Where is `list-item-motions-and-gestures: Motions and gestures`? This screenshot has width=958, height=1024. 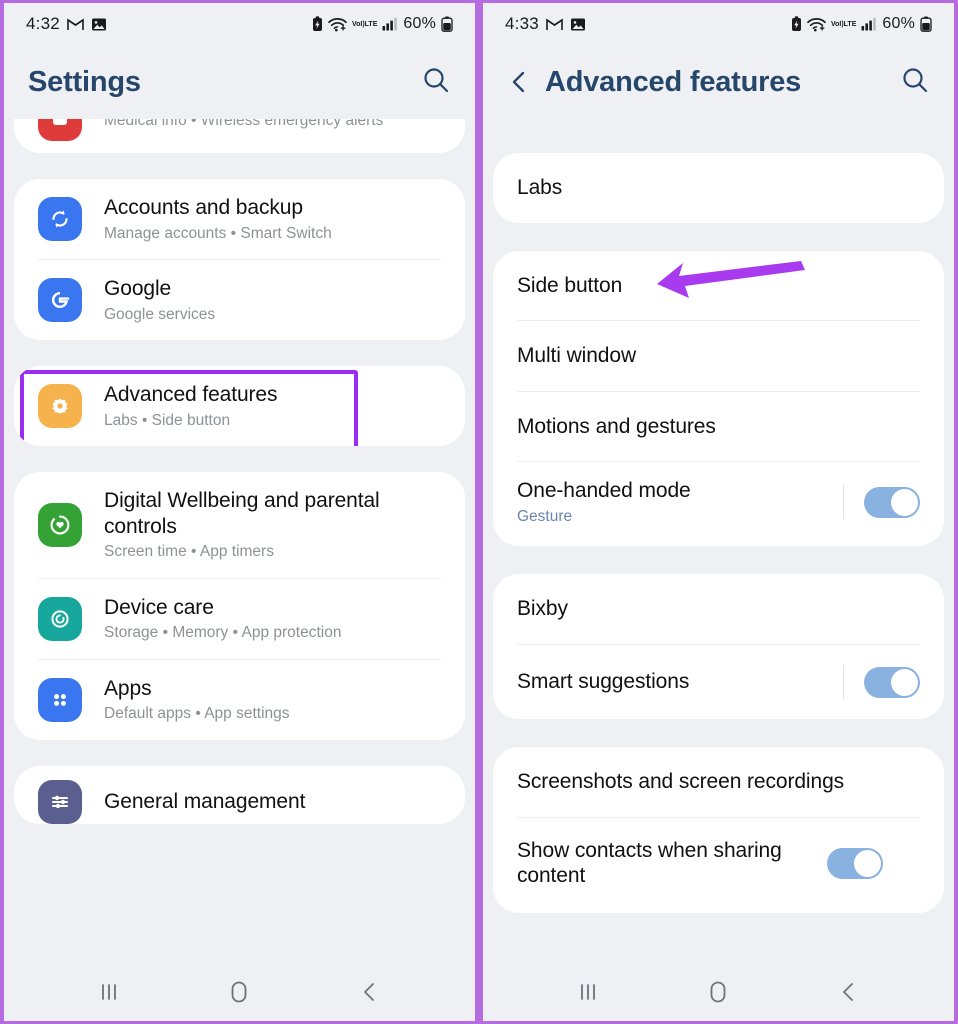 list-item-motions-and-gestures: Motions and gestures is located at coordinates (718, 427).